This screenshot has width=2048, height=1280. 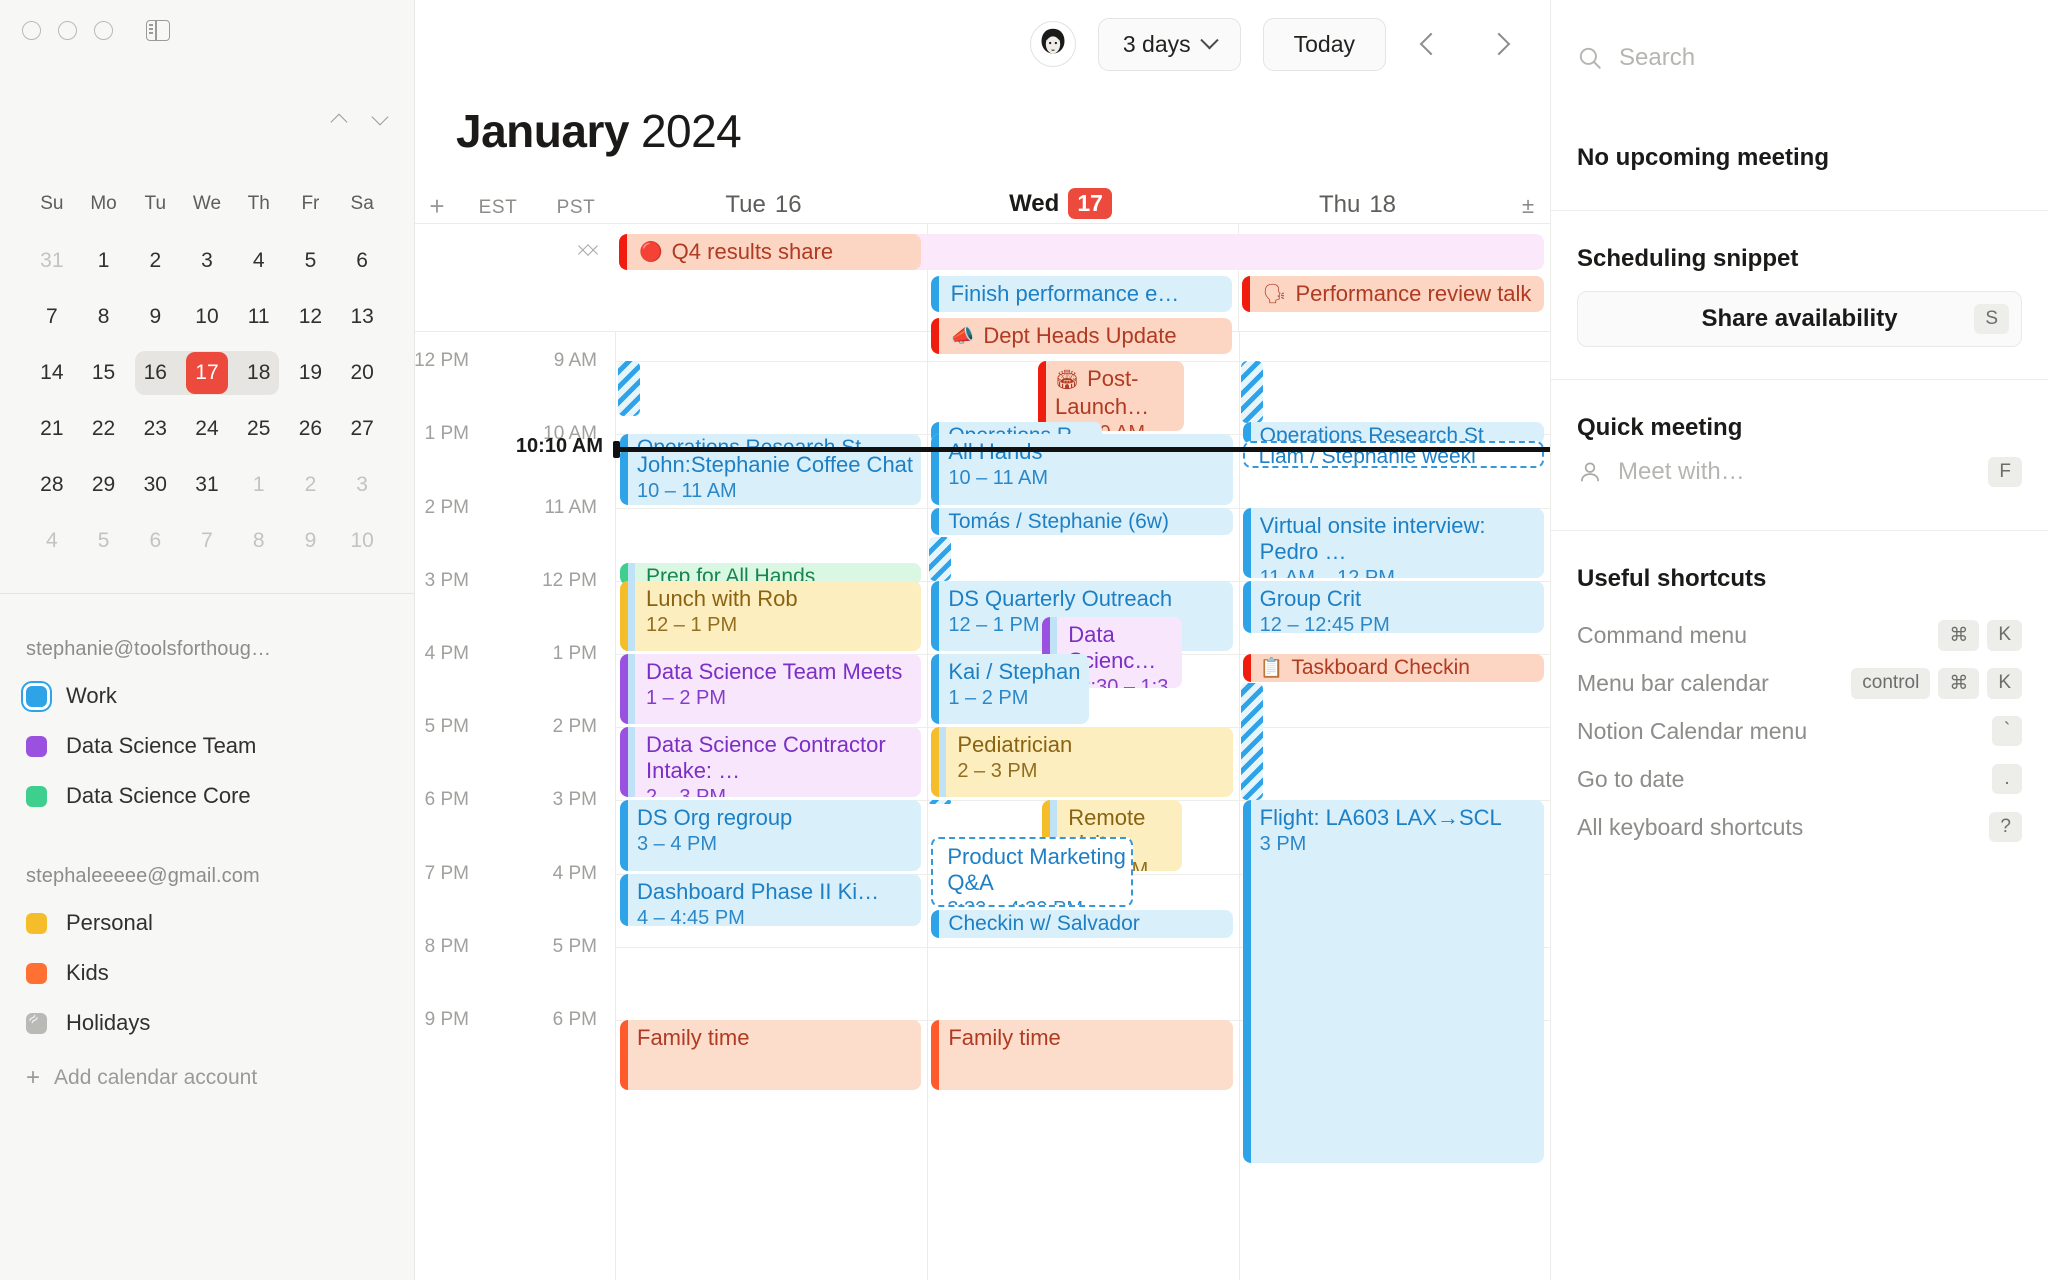 What do you see at coordinates (1169, 44) in the screenshot?
I see `view-select-button: 3 days` at bounding box center [1169, 44].